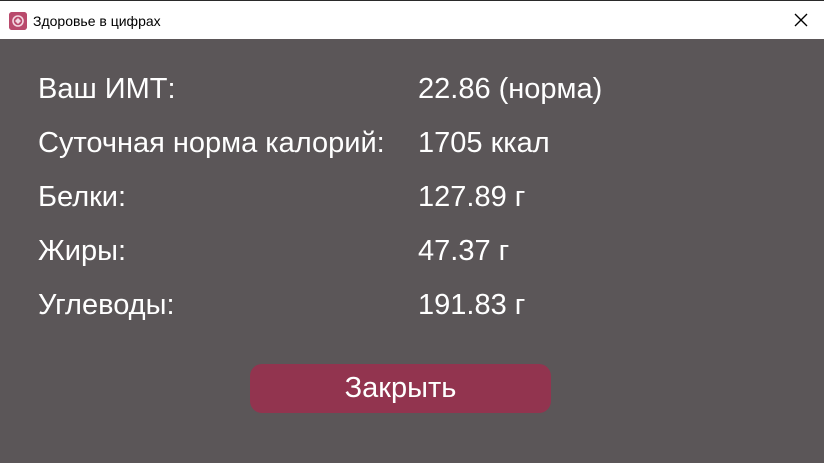 The height and width of the screenshot is (463, 824). I want to click on result-row-protein: Белки: 127.89 г, so click(418, 197).